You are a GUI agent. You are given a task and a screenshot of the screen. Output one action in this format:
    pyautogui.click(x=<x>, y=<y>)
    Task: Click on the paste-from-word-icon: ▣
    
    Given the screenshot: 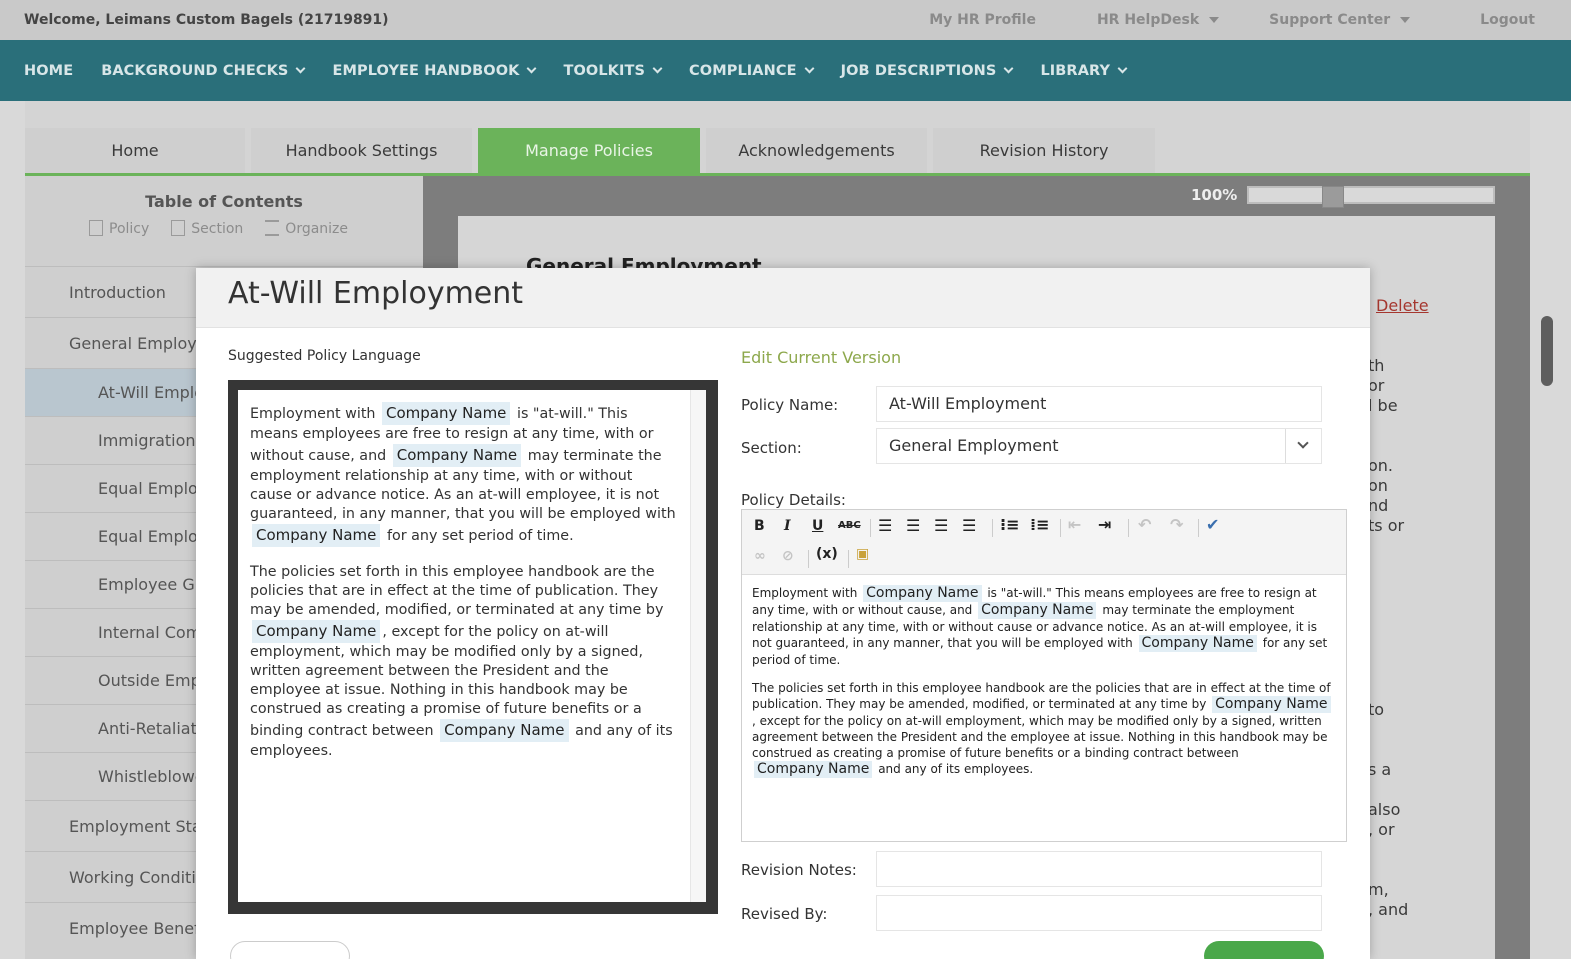 What is the action you would take?
    pyautogui.click(x=862, y=554)
    